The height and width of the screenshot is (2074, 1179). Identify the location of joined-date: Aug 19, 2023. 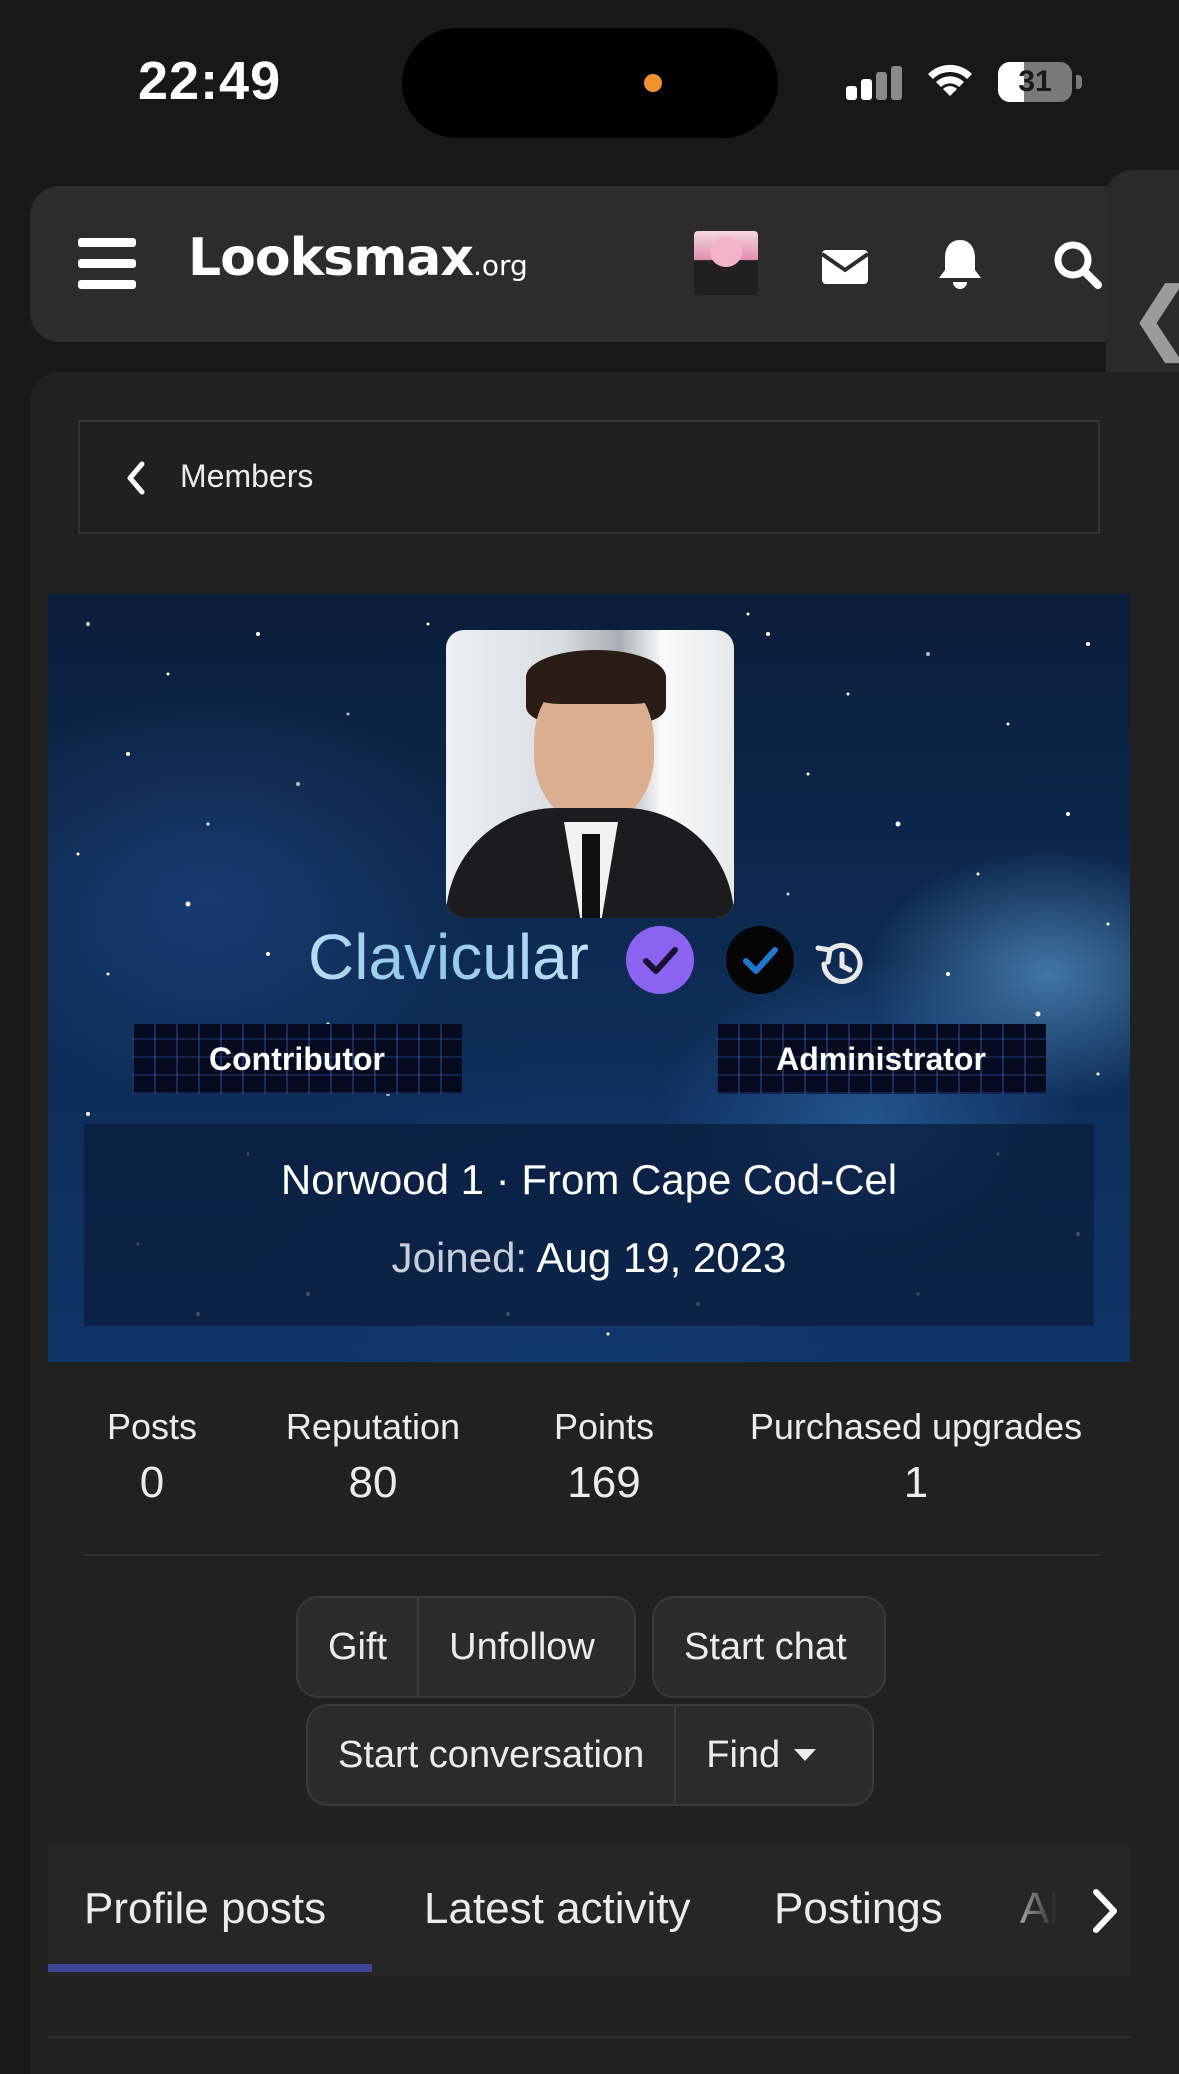
(661, 1257).